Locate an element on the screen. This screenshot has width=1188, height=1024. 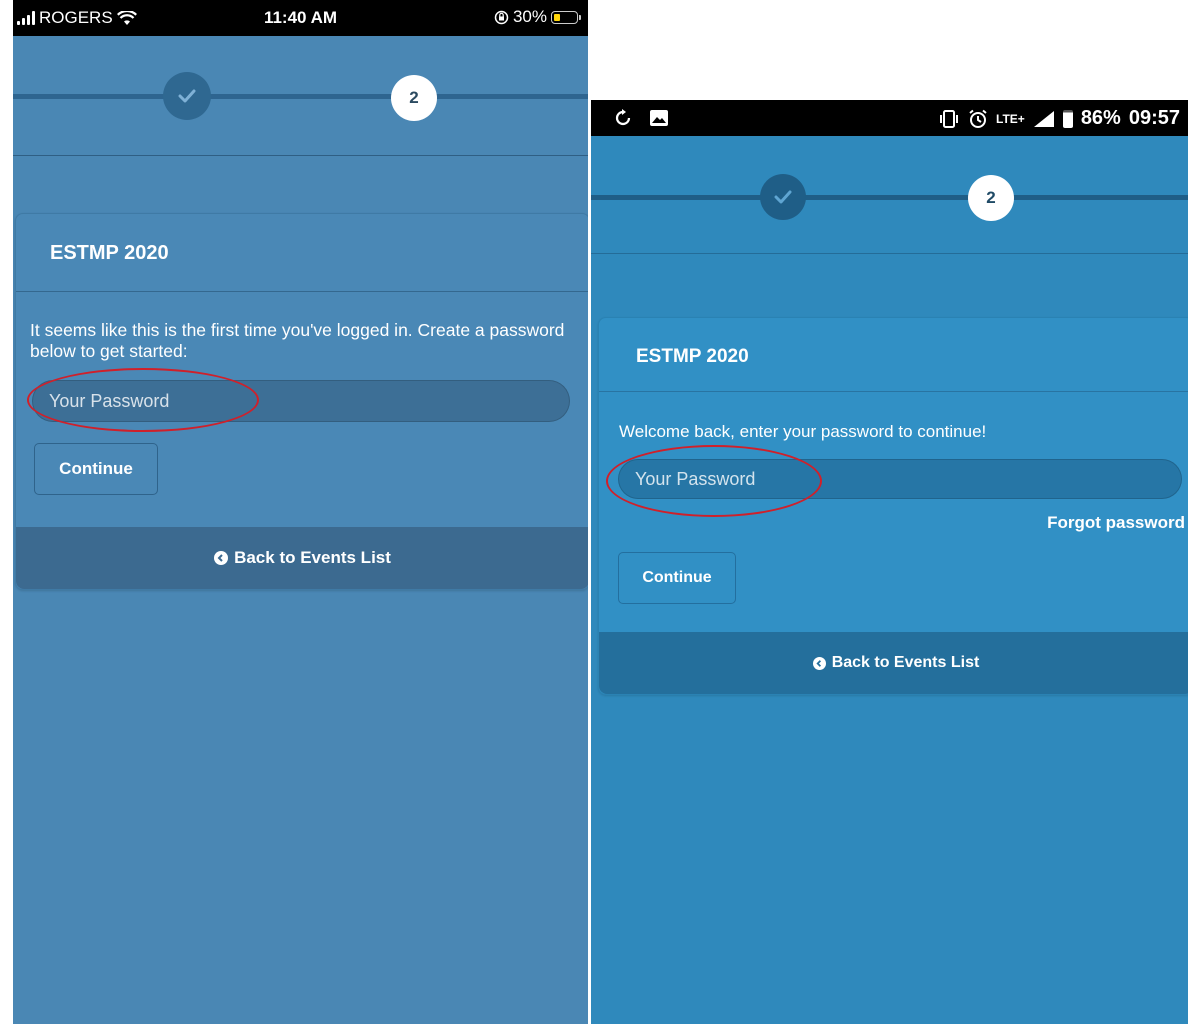
forgot-password-link: Forgot password is located at coordinates (1116, 523).